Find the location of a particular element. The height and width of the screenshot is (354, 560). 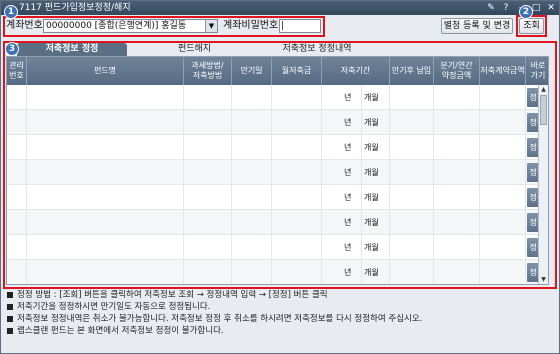

chevron-down-icon: ▼ is located at coordinates (211, 26).